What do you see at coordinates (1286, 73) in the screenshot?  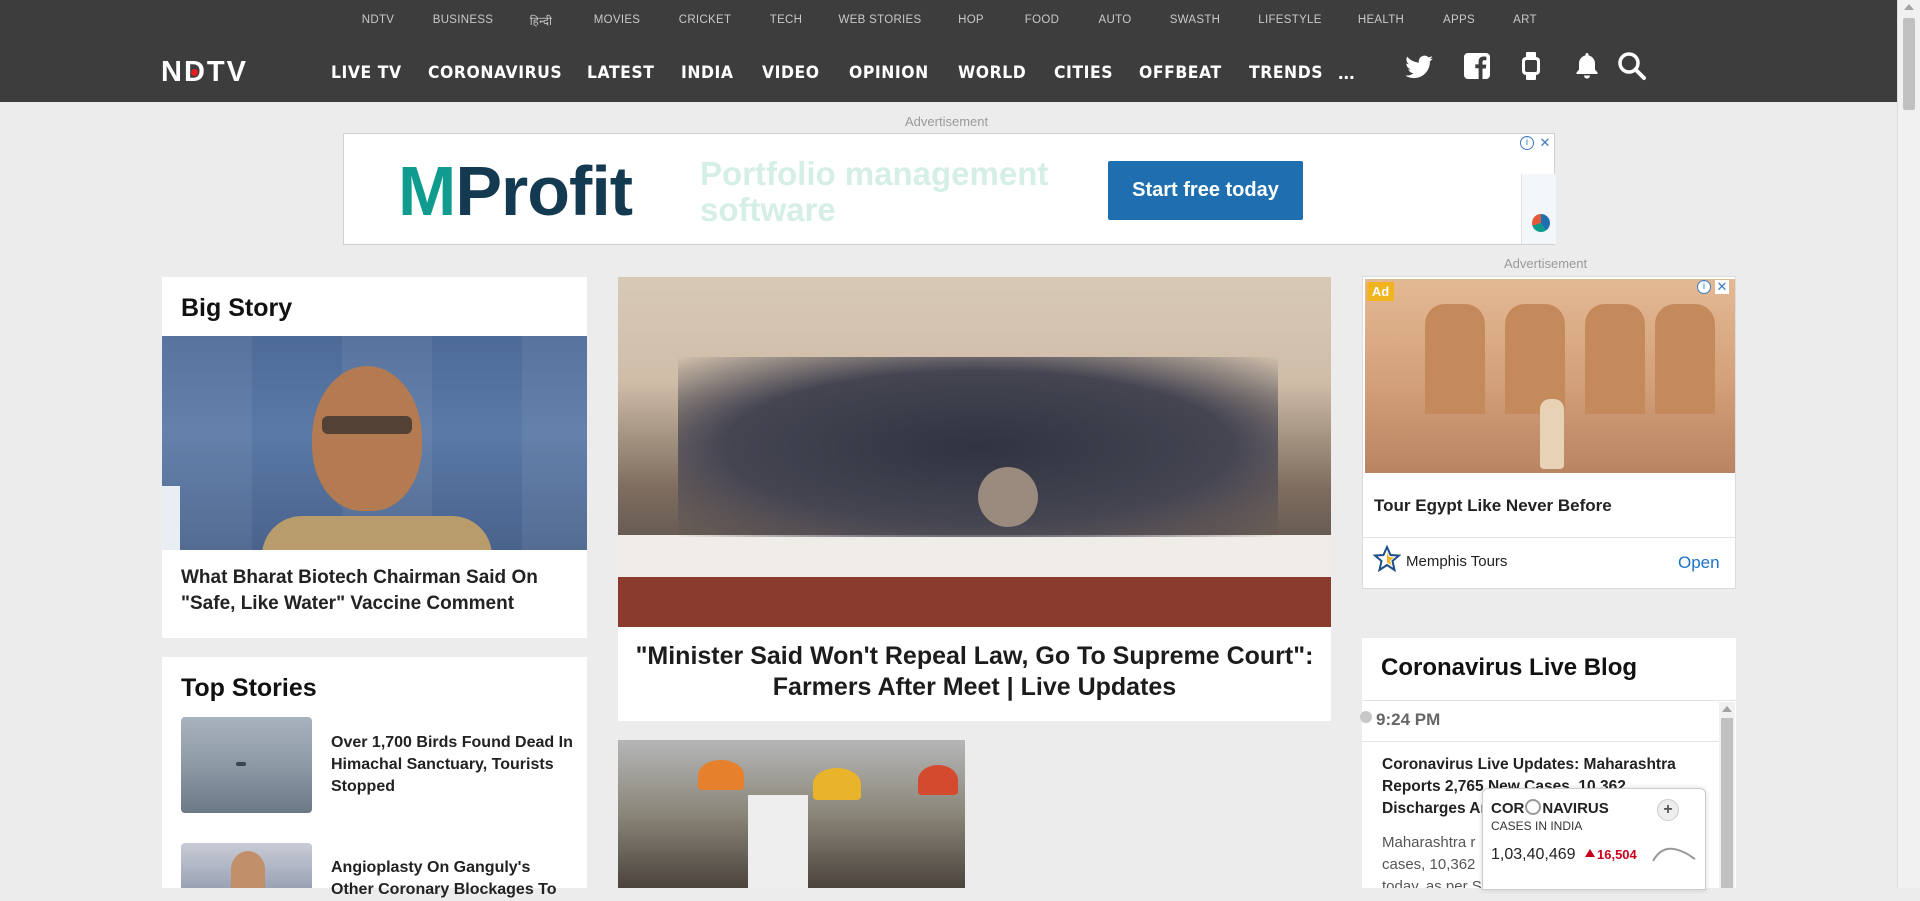 I see `nav-trends: TRENDS` at bounding box center [1286, 73].